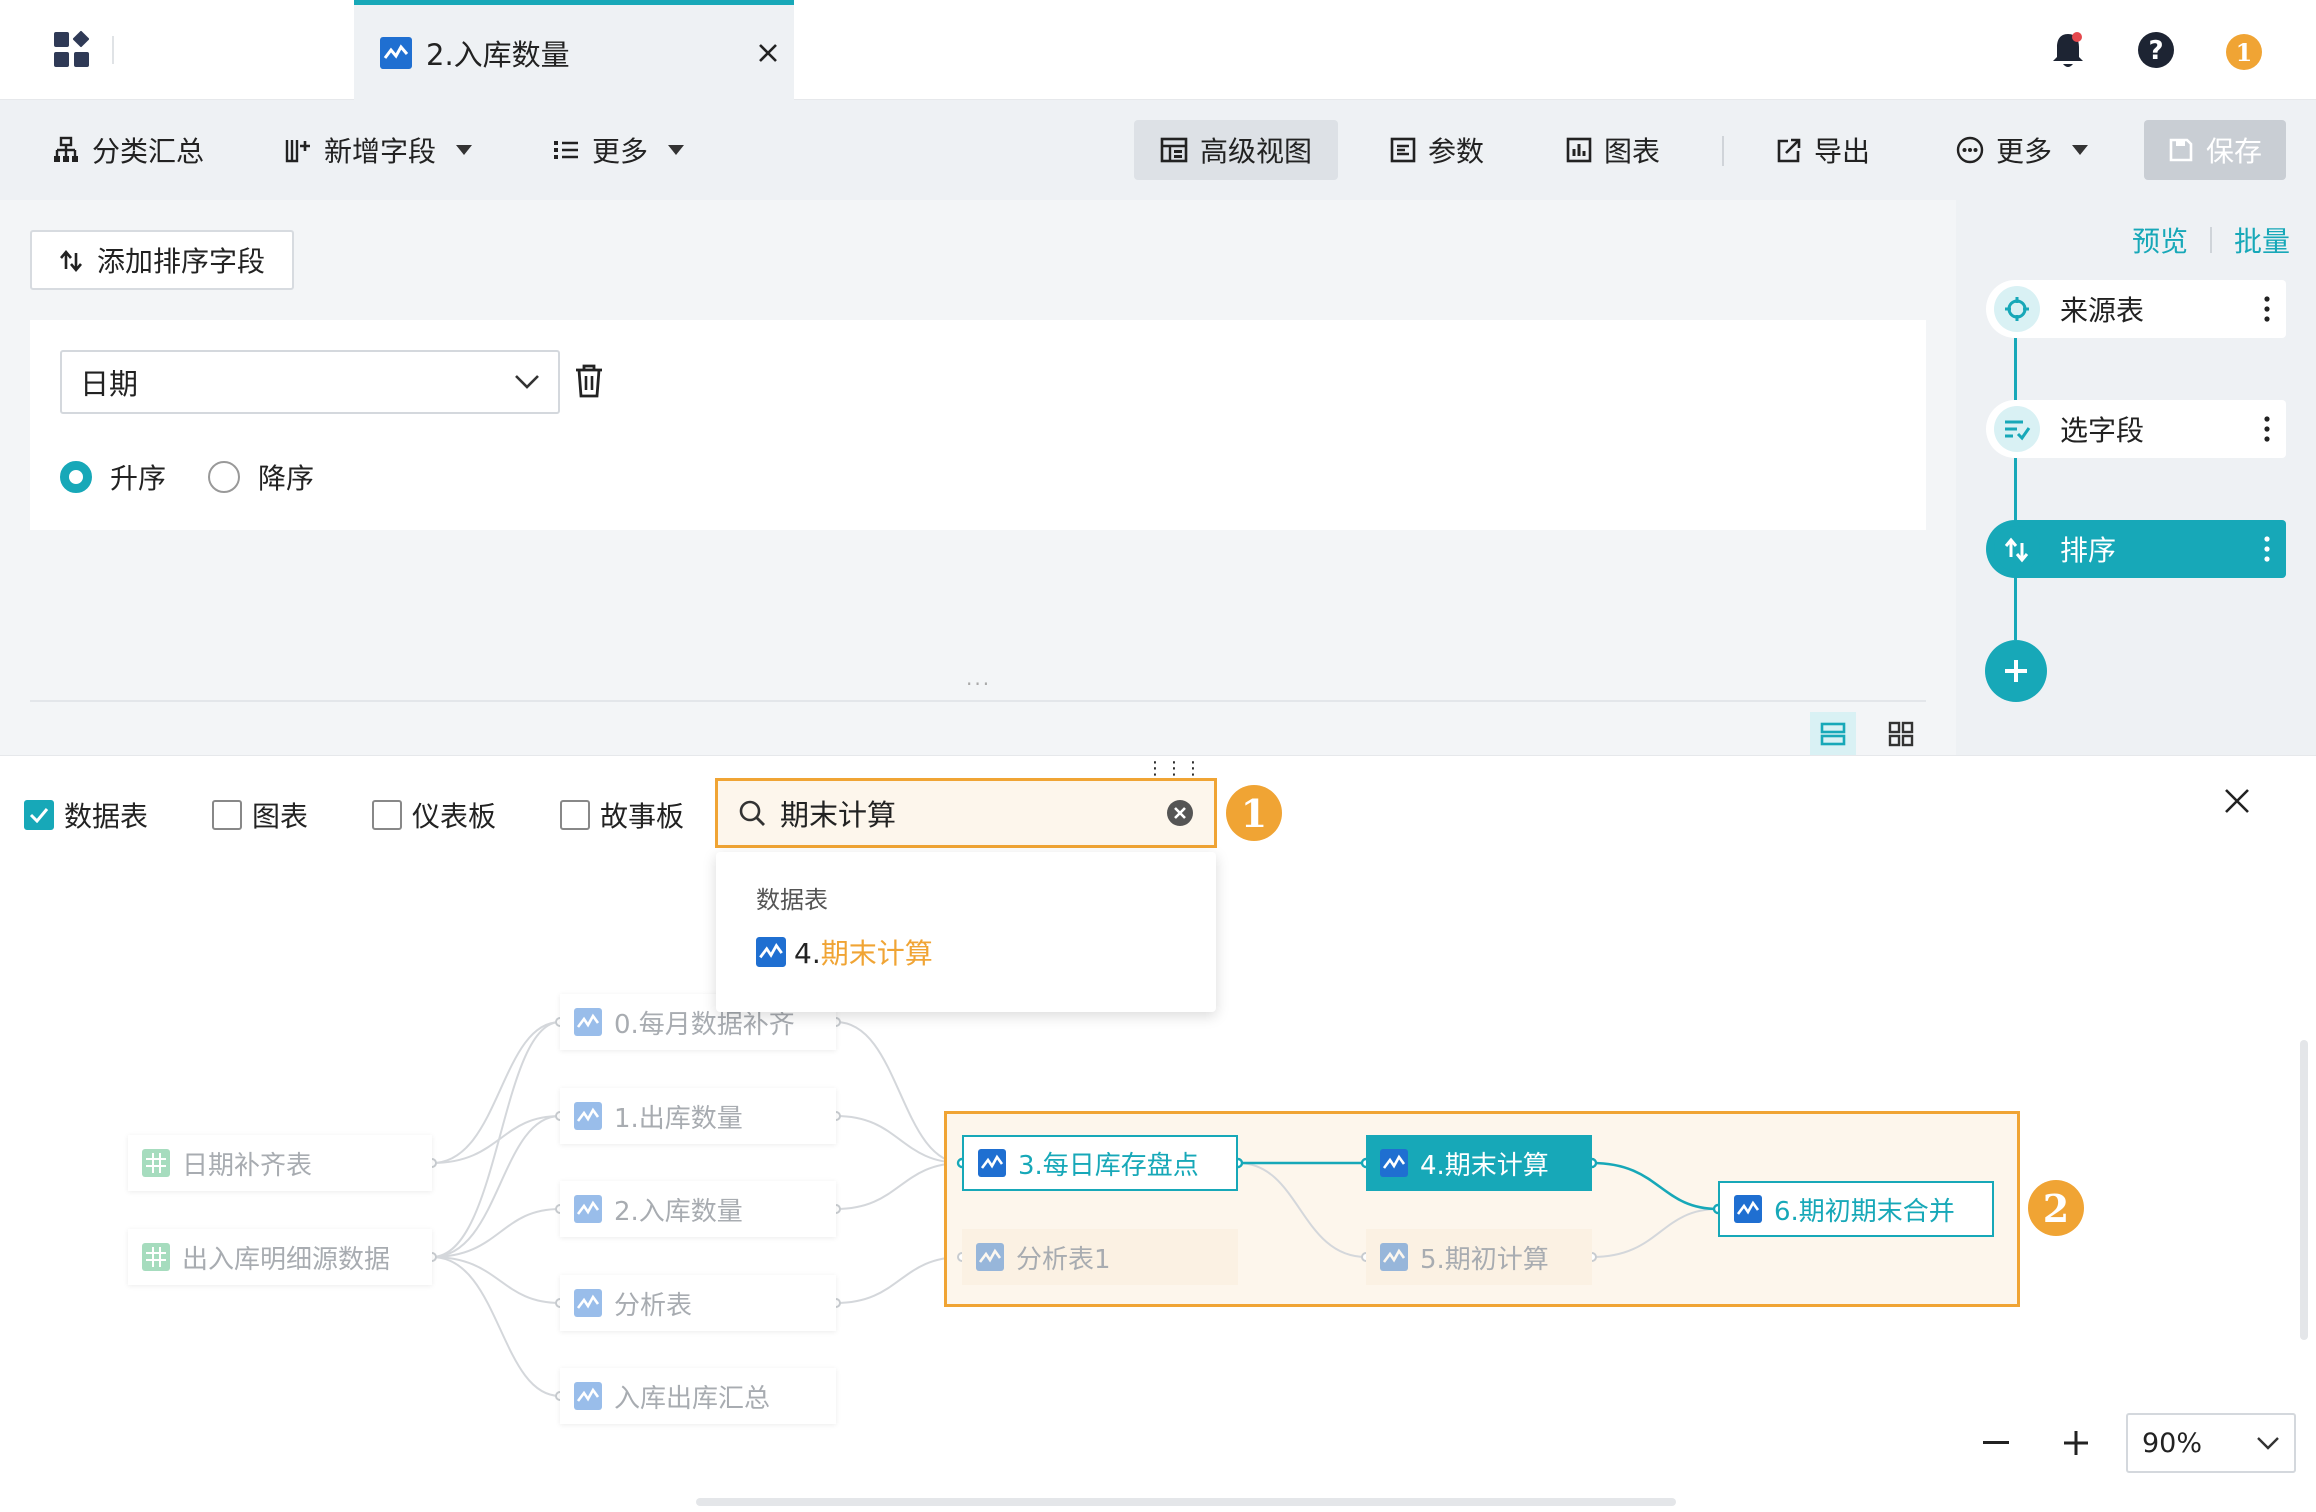 Image resolution: width=2316 pixels, height=1512 pixels. I want to click on node-period-begin: 5.期初计算, so click(1479, 1257).